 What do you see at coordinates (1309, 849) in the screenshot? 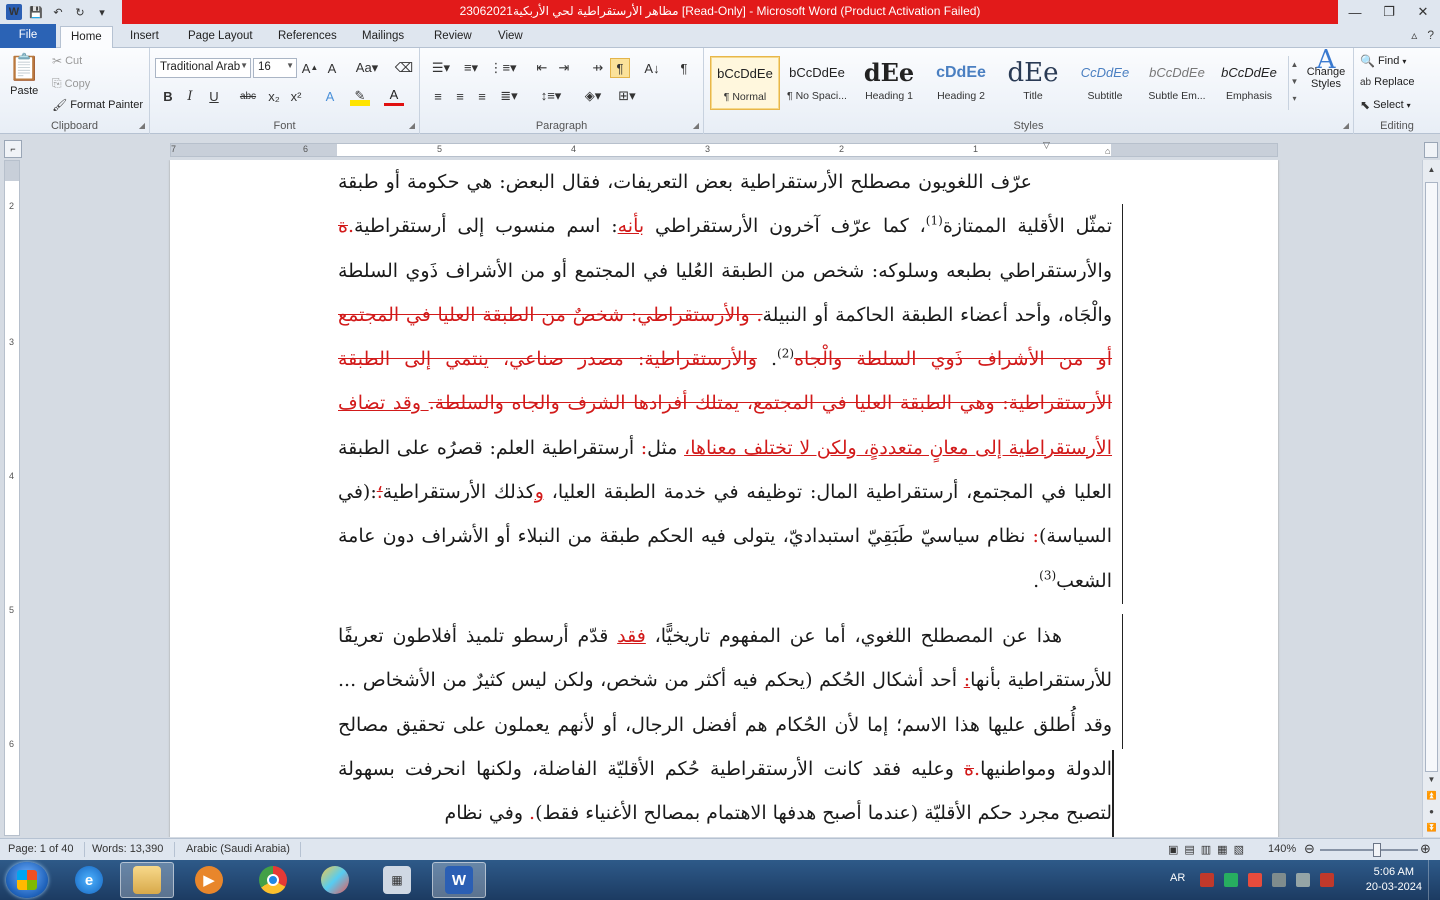
I see `zoom-out-icon: ⊖` at bounding box center [1309, 849].